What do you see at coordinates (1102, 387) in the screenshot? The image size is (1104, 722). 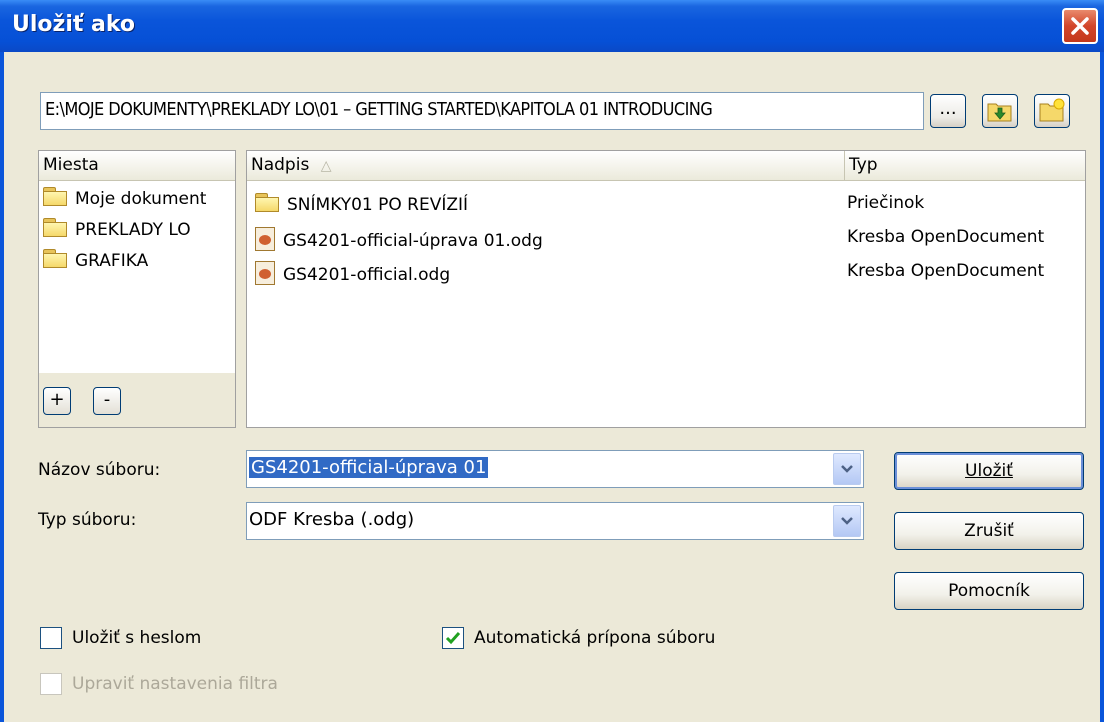 I see `window-frame-right` at bounding box center [1102, 387].